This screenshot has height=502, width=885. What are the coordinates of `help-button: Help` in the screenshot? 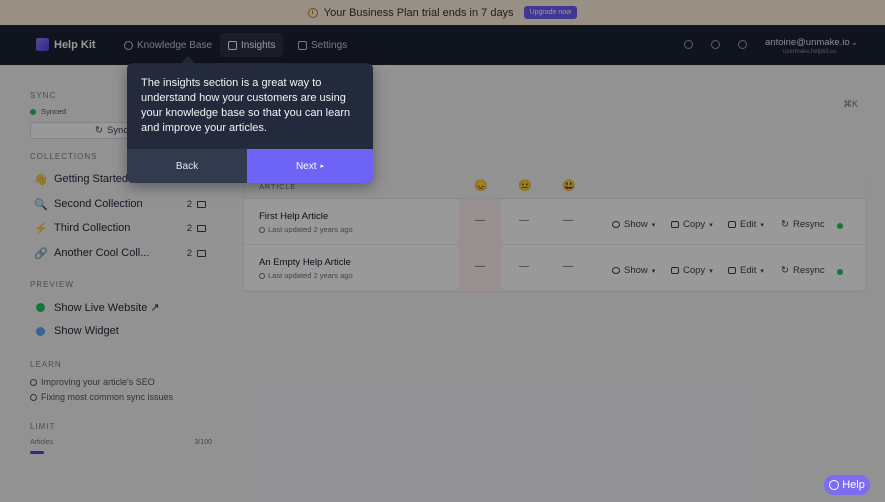 It's located at (847, 485).